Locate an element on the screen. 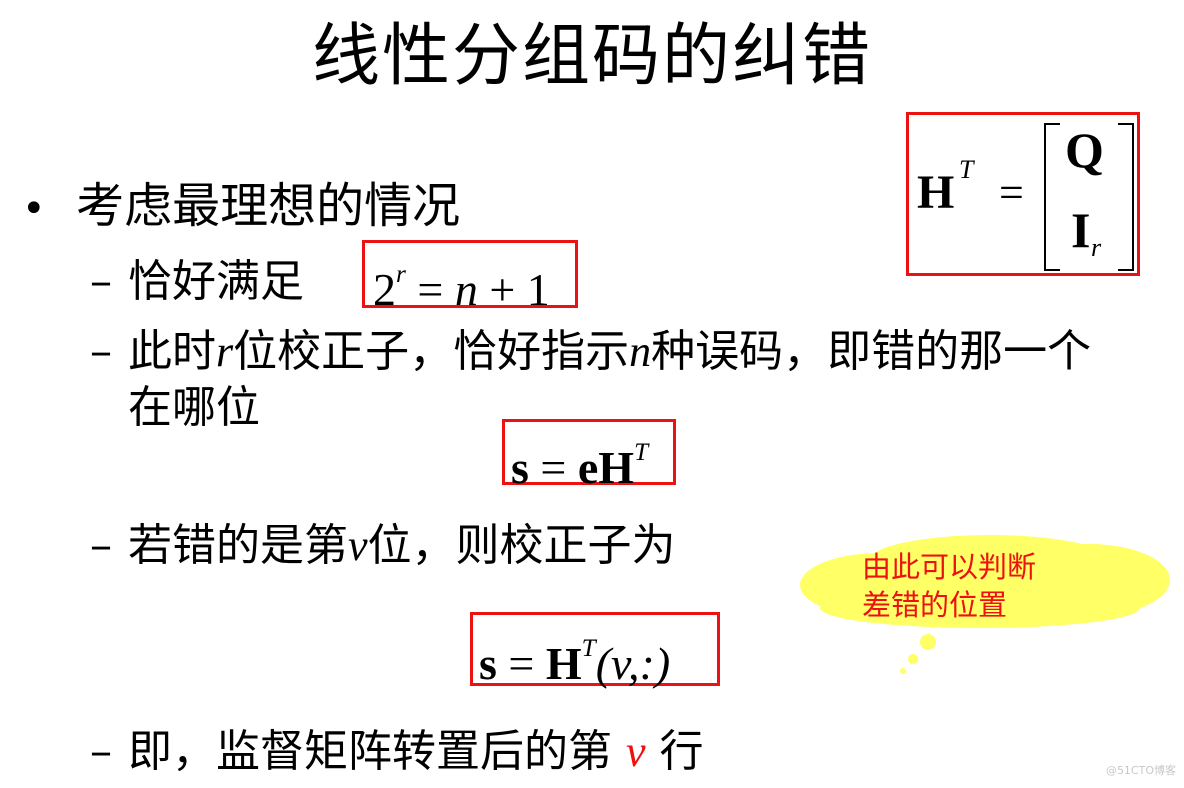  matrix-equals: = is located at coordinates (1011, 192).